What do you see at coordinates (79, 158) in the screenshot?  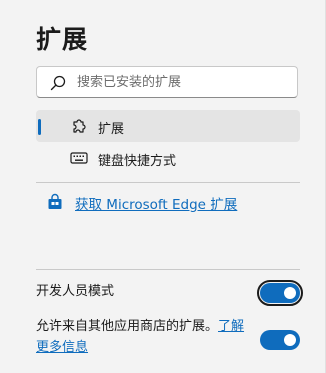 I see `keyboard-icon` at bounding box center [79, 158].